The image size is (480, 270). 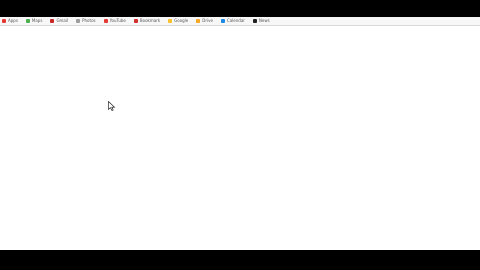 I want to click on bookmark-item: Bookmark, so click(x=146, y=21).